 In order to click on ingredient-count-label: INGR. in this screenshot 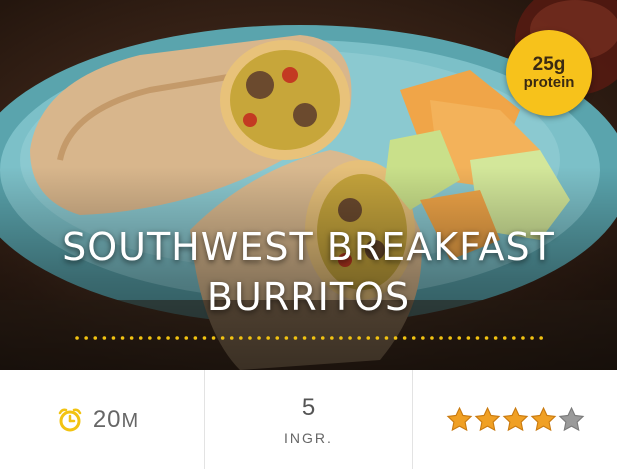, I will do `click(308, 437)`.